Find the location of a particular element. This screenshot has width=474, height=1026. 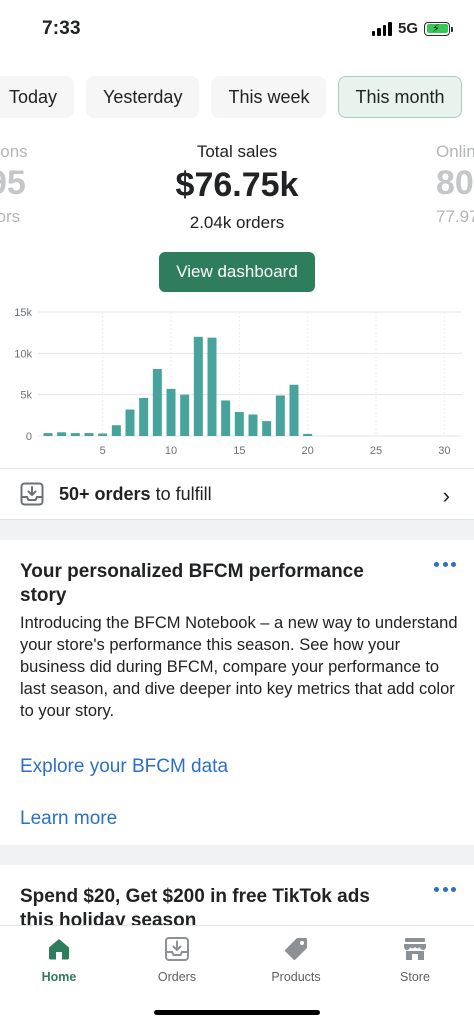

status-time: 7:33 is located at coordinates (61, 28).